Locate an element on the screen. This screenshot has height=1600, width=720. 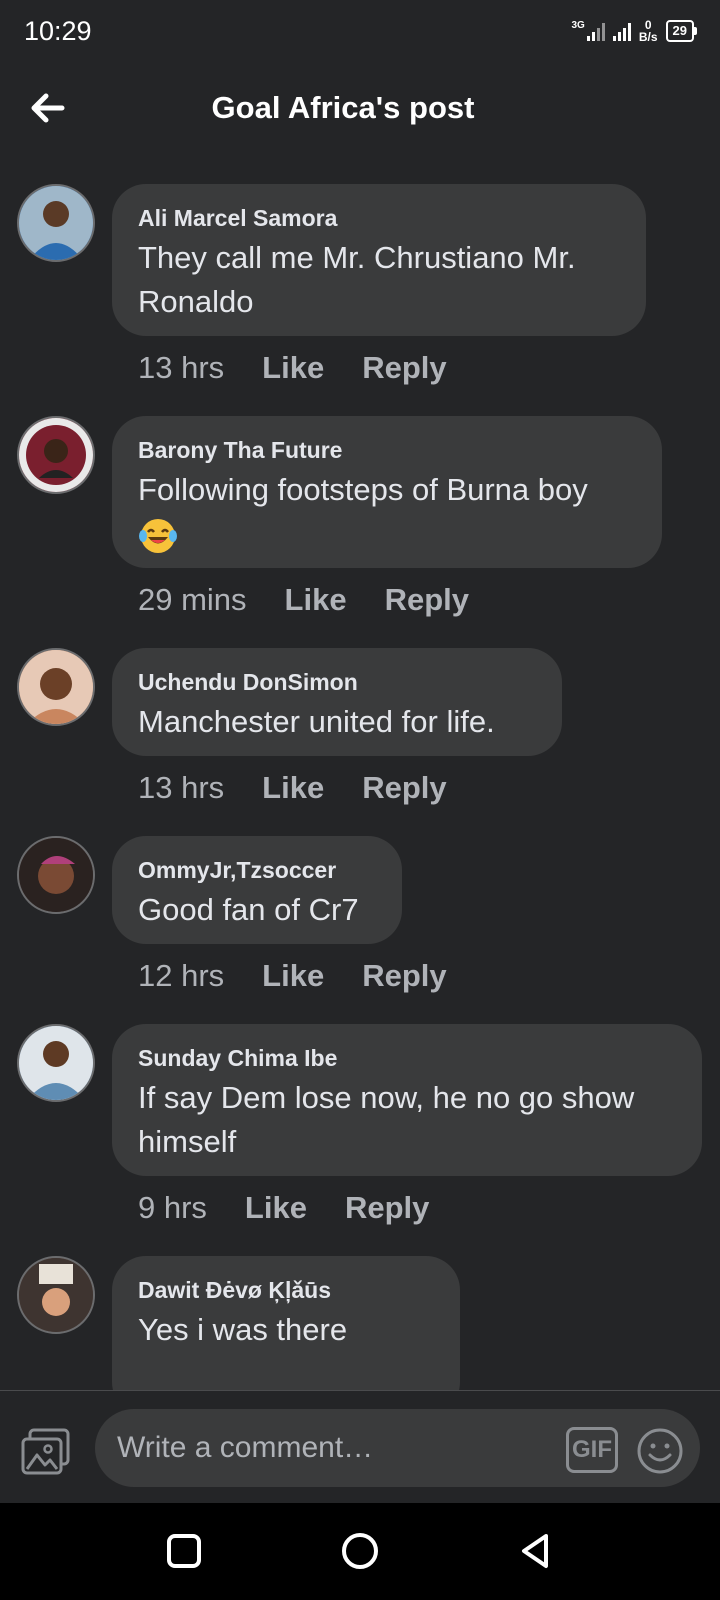
network-speed: 0 B/s is located at coordinates (648, 31).